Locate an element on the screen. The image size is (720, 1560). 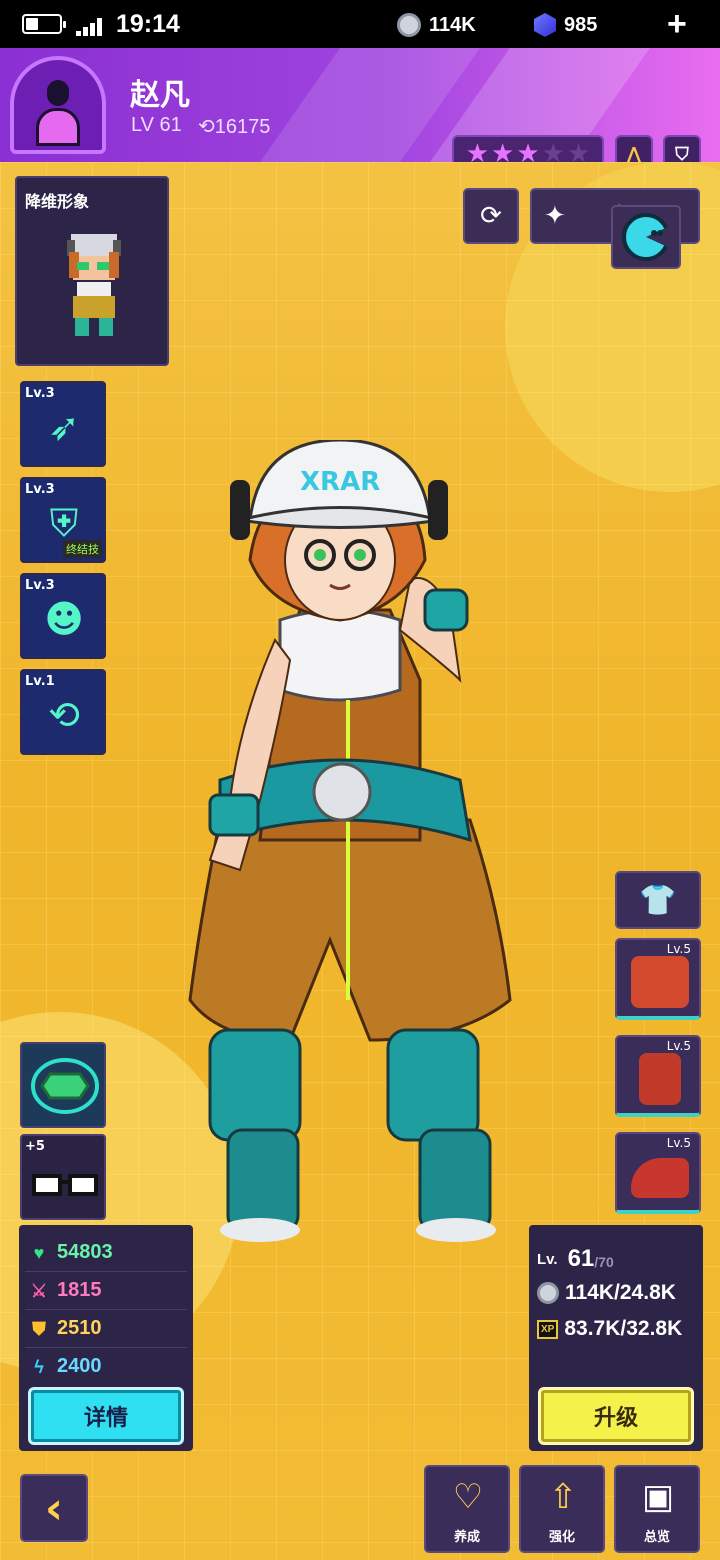
stat-defense: ⛊ 2510 is located at coordinates (65, 1328).